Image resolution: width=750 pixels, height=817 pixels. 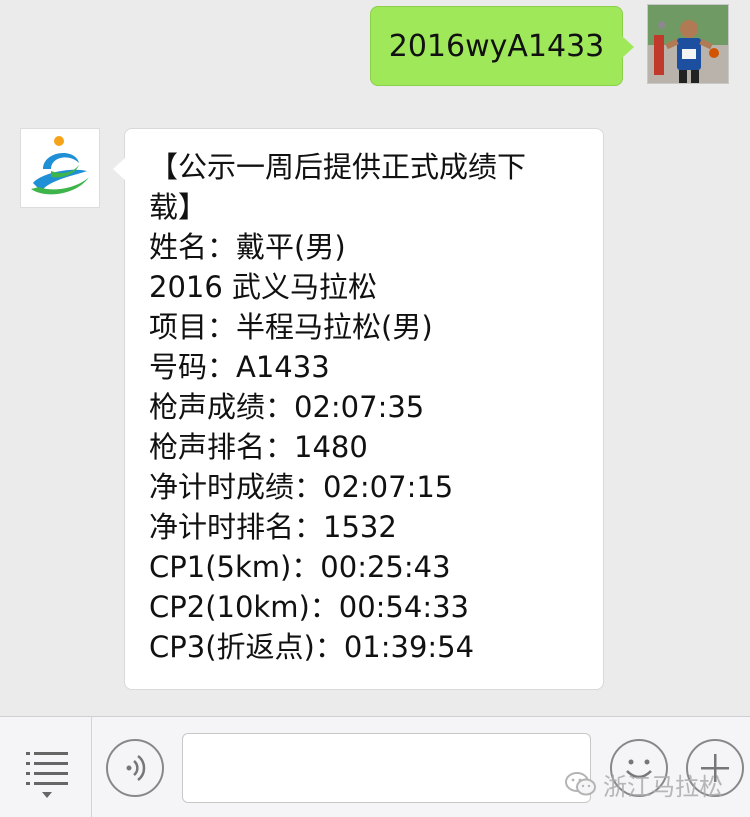 I want to click on result-notice-line: 【公示一周后提供正式成绩下, so click(x=338, y=167).